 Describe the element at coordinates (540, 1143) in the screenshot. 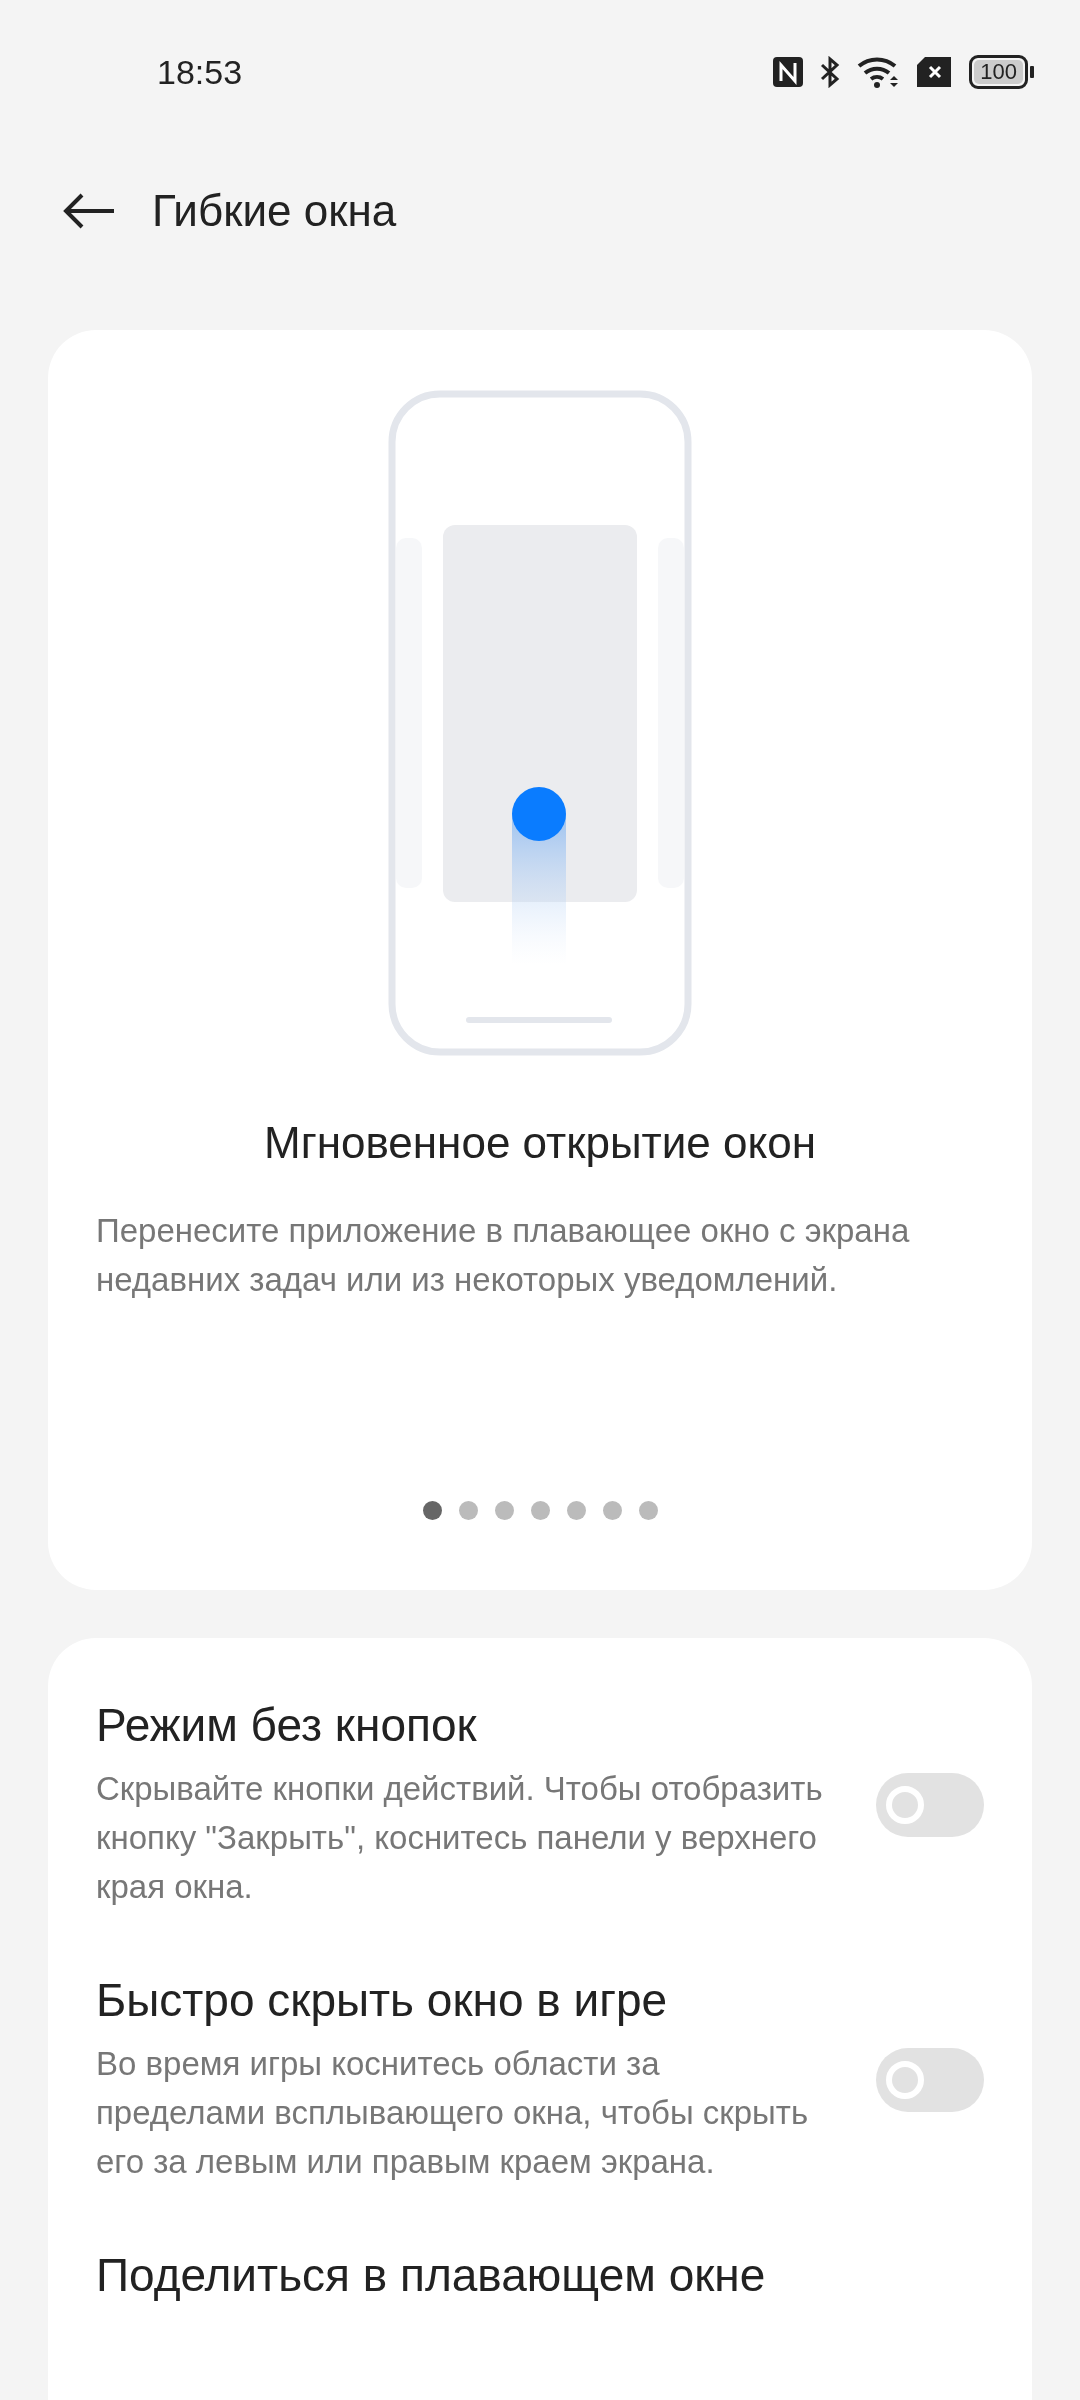

I see `intro-heading: Мгновенное открытие окон` at that location.